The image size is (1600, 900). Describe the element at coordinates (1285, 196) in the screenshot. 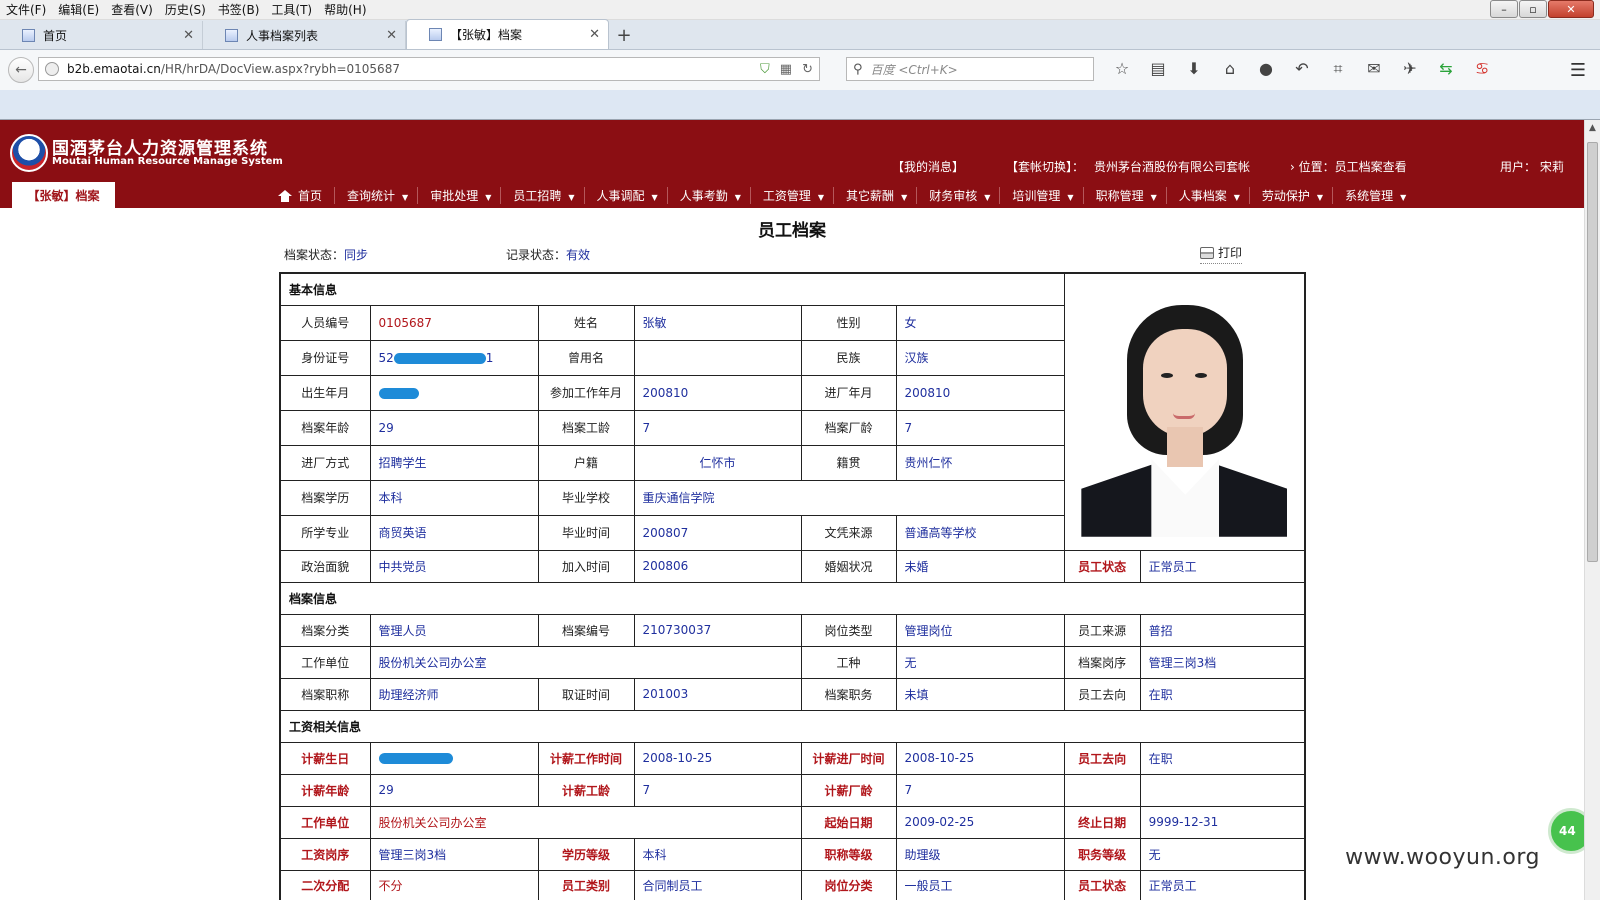

I see `nav-label: 劳动保护` at that location.